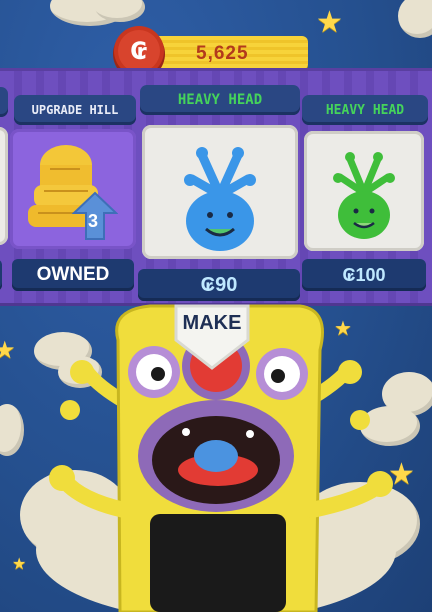  I want to click on shop-tab-partial, so click(4, 102).